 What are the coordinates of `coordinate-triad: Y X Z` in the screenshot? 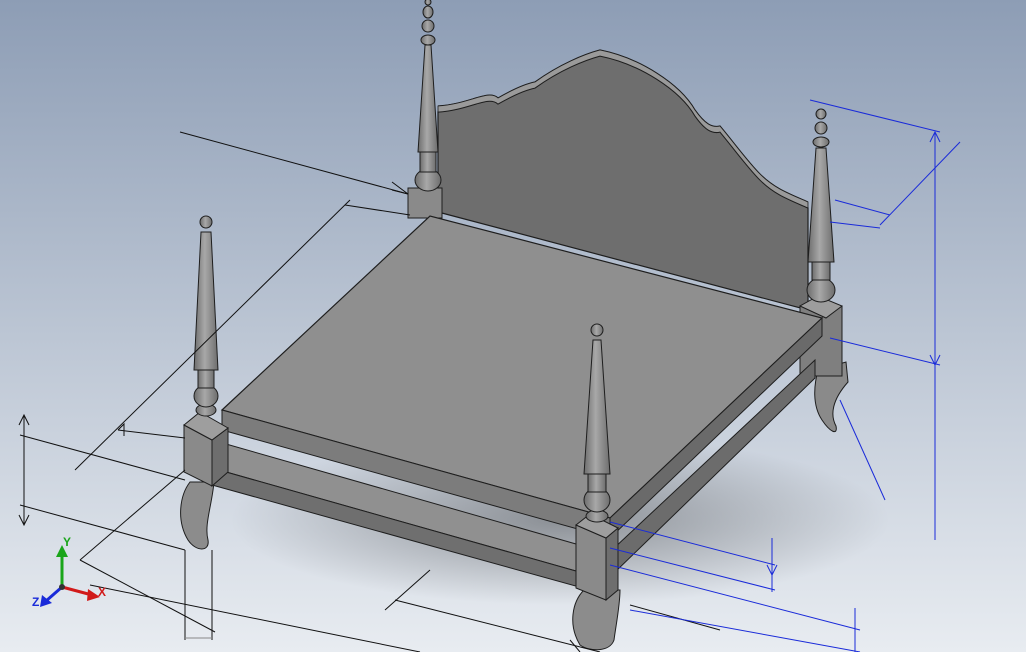 It's located at (70, 575).